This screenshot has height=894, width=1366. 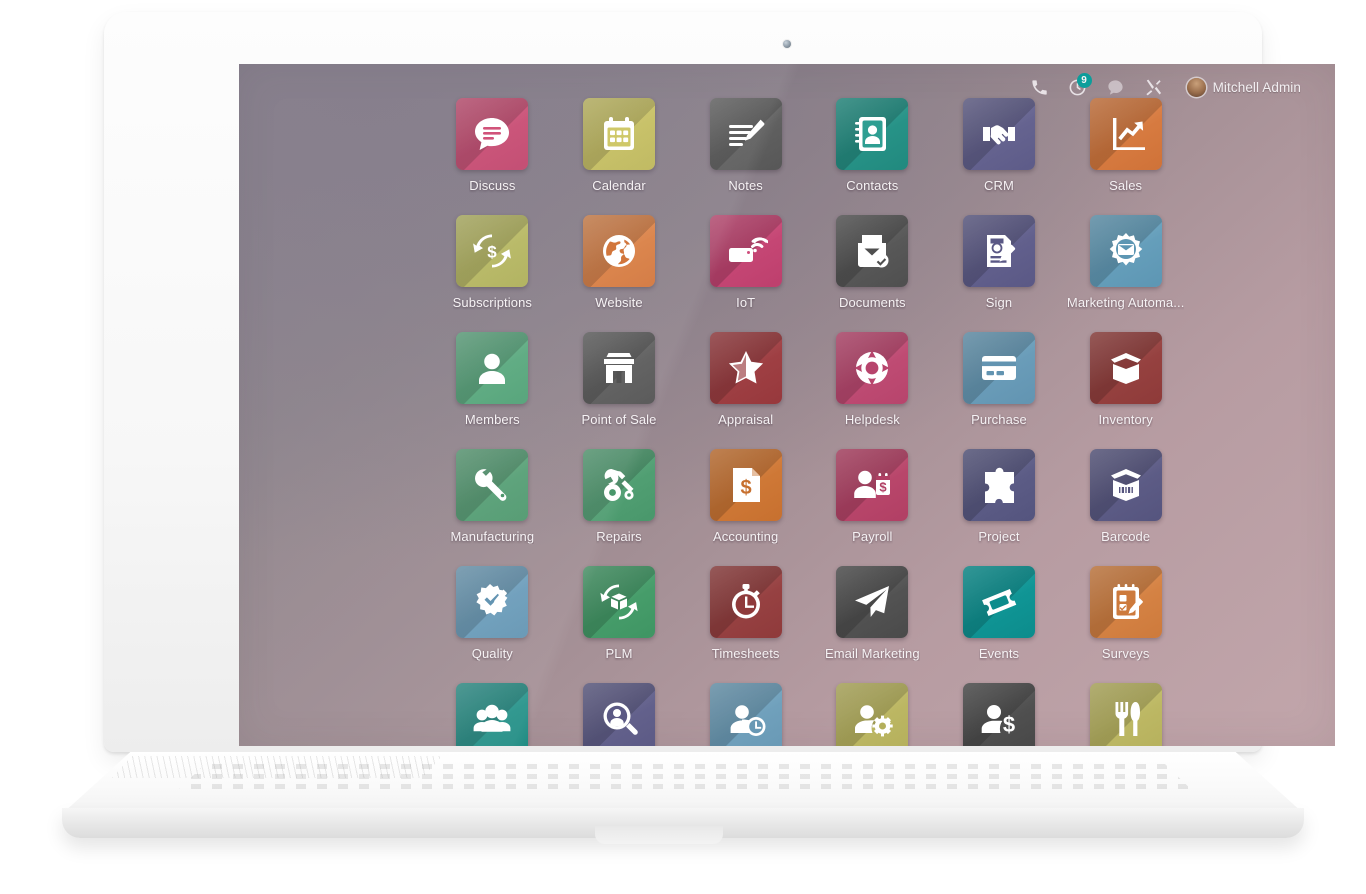 I want to click on app-helpdesk: Helpdesk, so click(x=872, y=379).